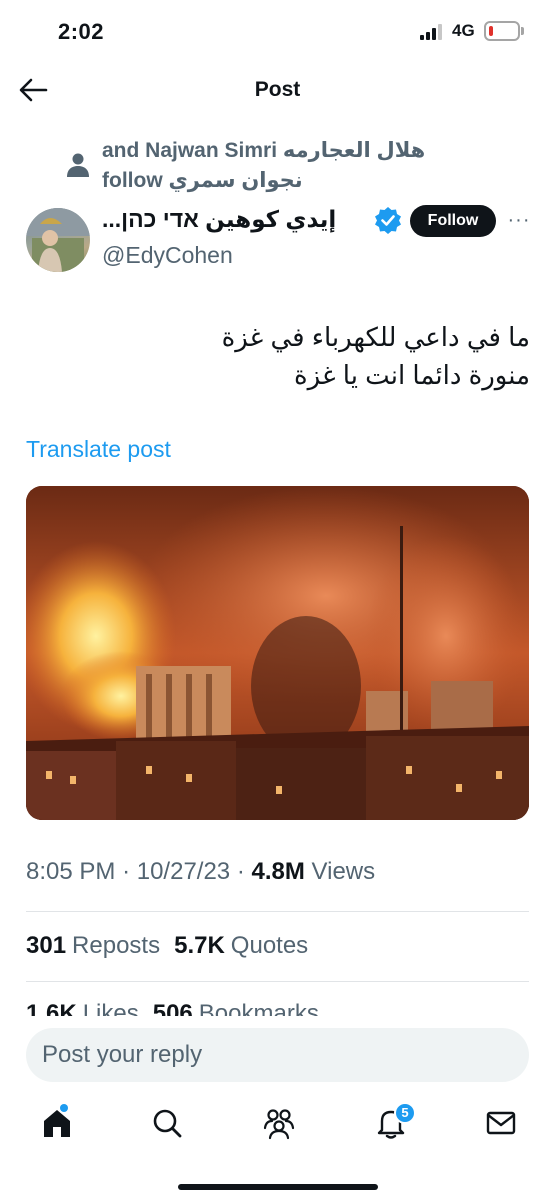 The height and width of the screenshot is (1200, 555). What do you see at coordinates (71, 871) in the screenshot?
I see `post-time: 8:05 PM` at bounding box center [71, 871].